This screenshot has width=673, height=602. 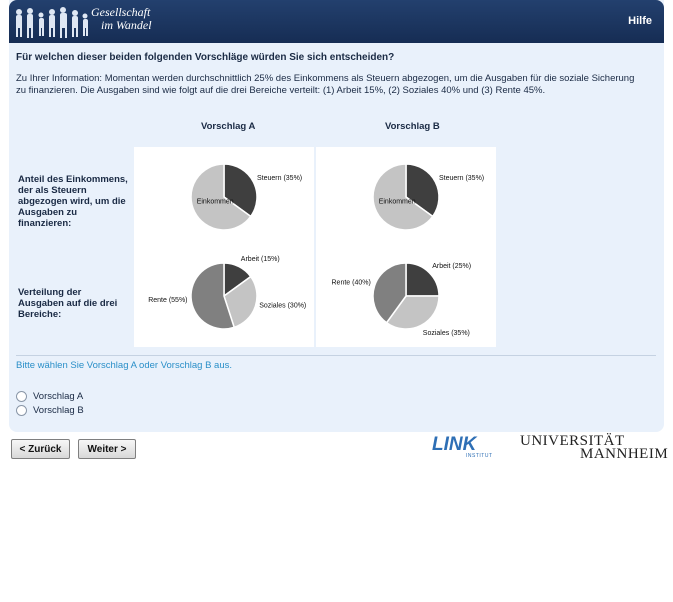 What do you see at coordinates (351, 283) in the screenshot?
I see `pie-slice-label: Rente (40%)` at bounding box center [351, 283].